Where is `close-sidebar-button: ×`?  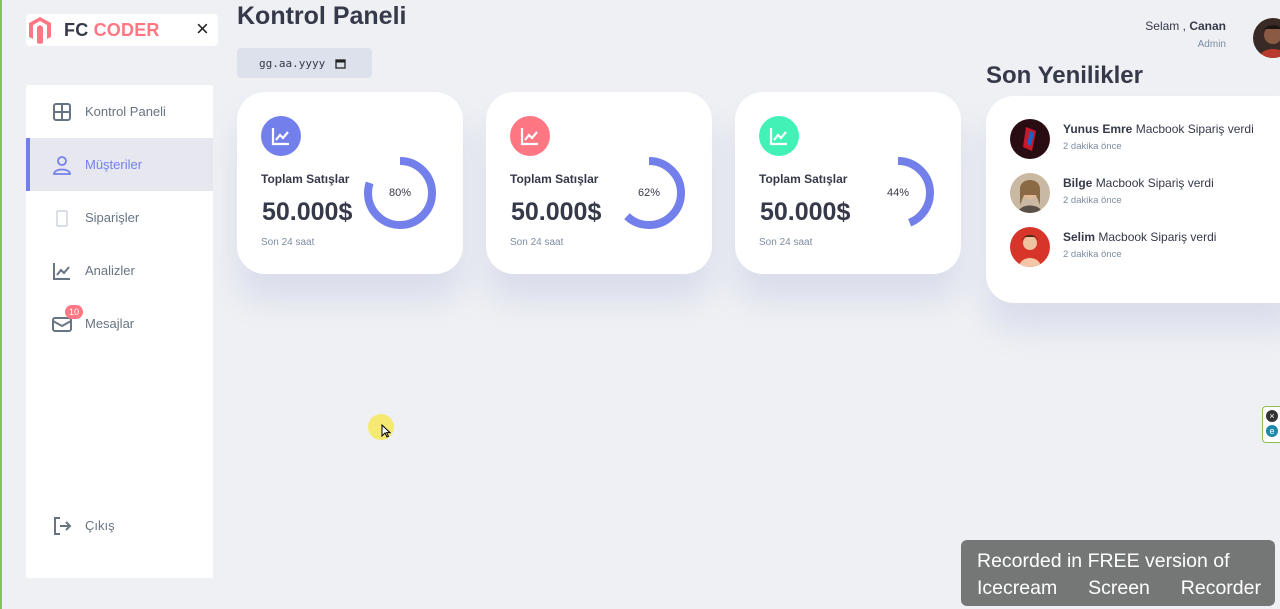
close-sidebar-button: × is located at coordinates (202, 29).